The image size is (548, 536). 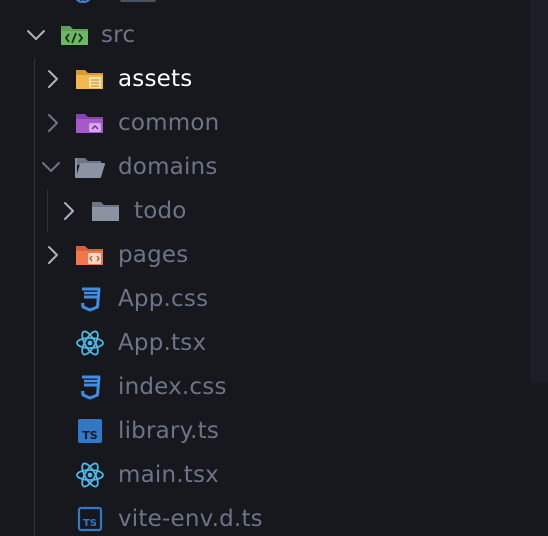 What do you see at coordinates (172, 387) in the screenshot?
I see `tree-item-label: index.css` at bounding box center [172, 387].